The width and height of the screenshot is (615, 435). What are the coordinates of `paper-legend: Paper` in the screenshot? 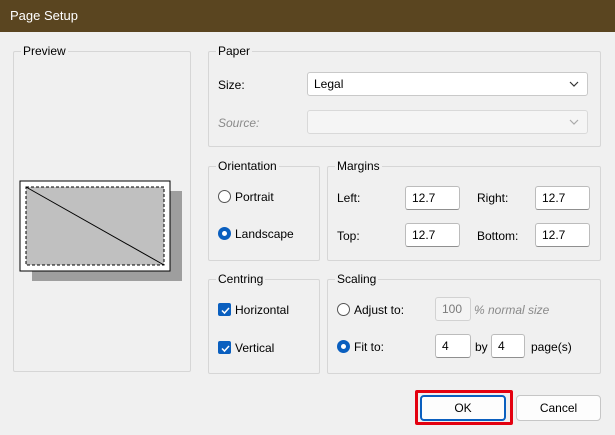 It's located at (234, 51).